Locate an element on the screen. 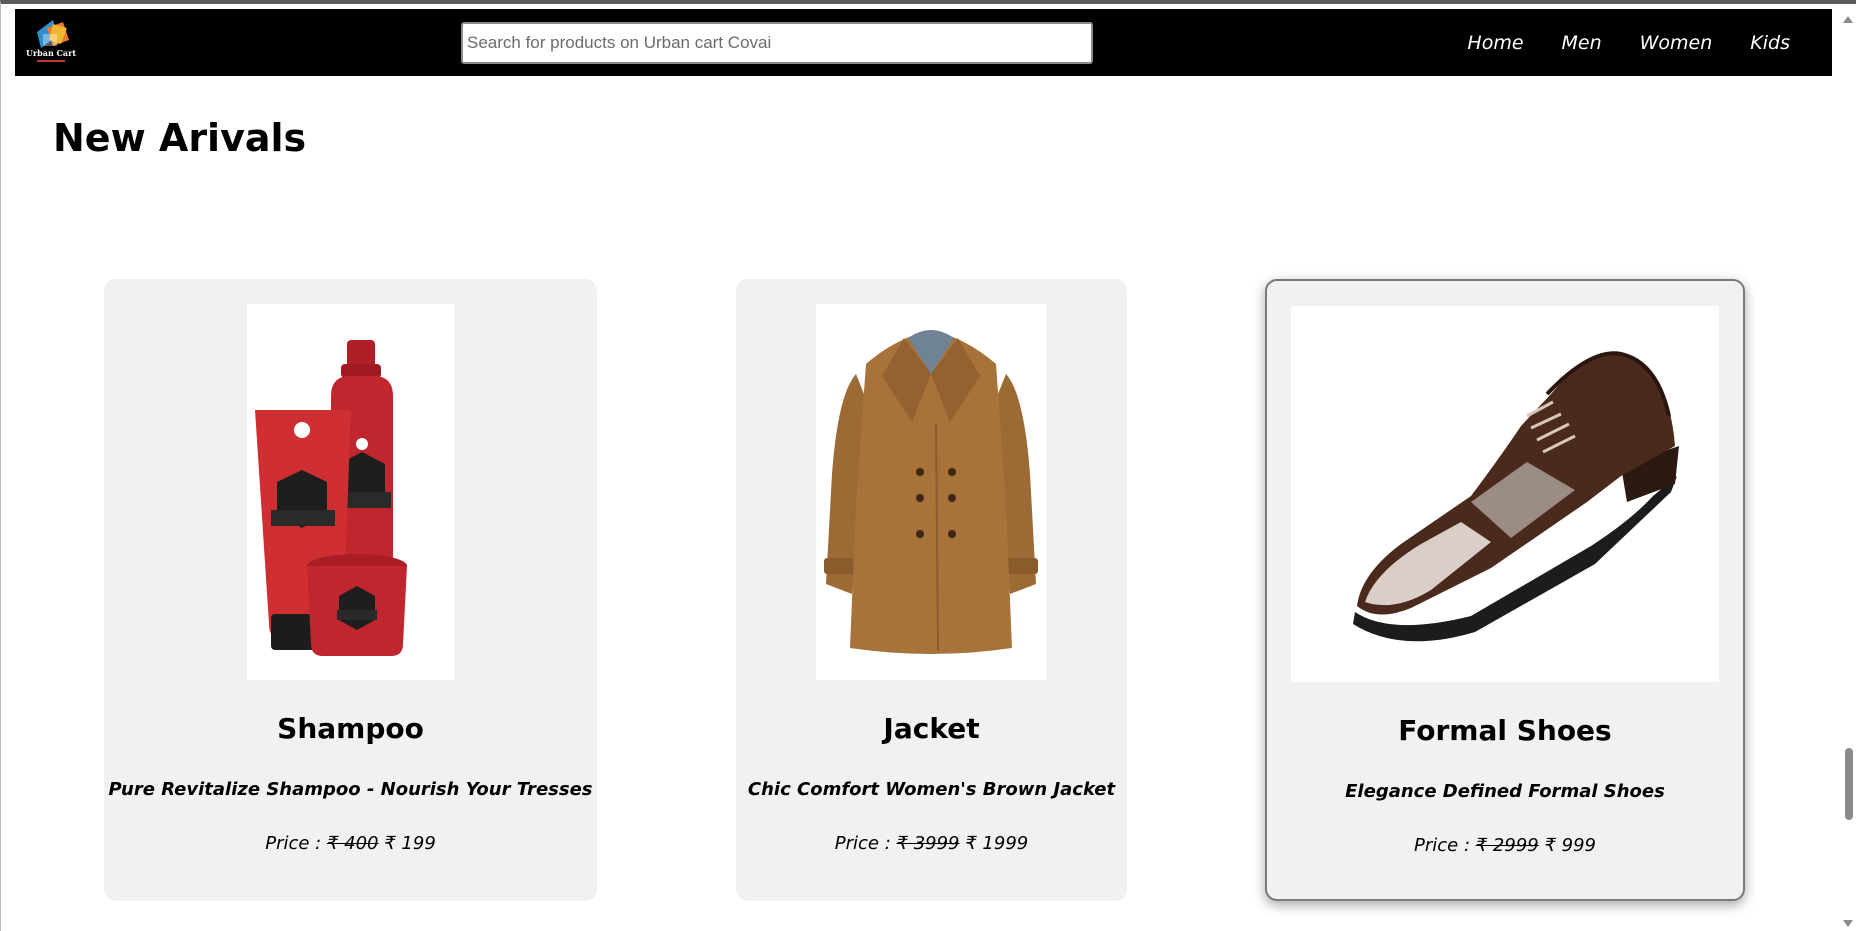 This screenshot has height=931, width=1856. new-price: ₹ 999 is located at coordinates (1570, 845).